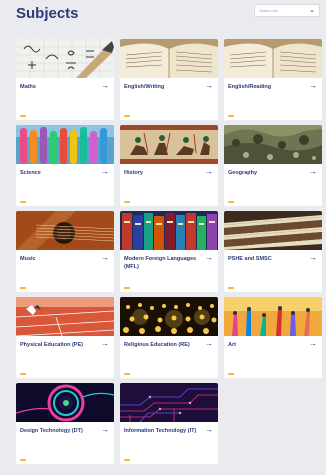 Image resolution: width=326 pixels, height=475 pixels. I want to click on subject-card-label: Information Technology (IT), so click(160, 431).